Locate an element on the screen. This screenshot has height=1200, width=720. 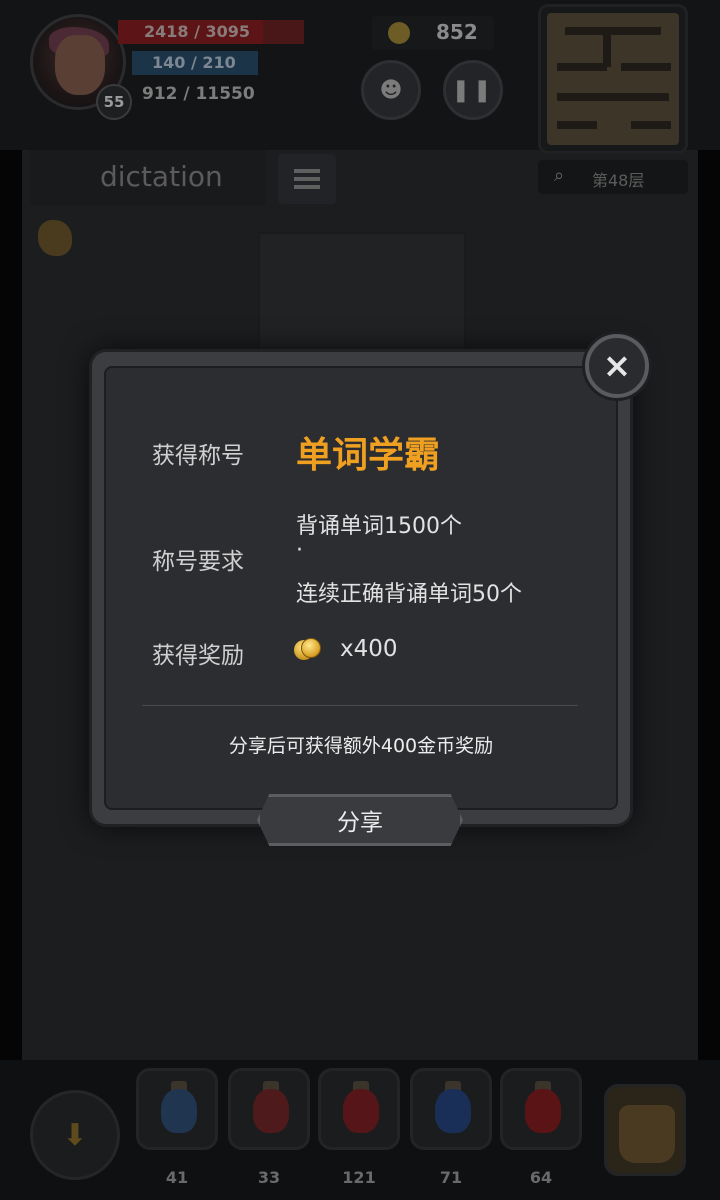
mp-text: 140 / 210 is located at coordinates (194, 62).